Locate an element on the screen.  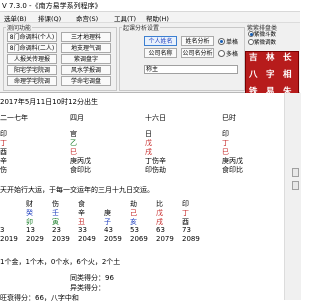
luck-age-3: 33 is located at coordinates (82, 230).